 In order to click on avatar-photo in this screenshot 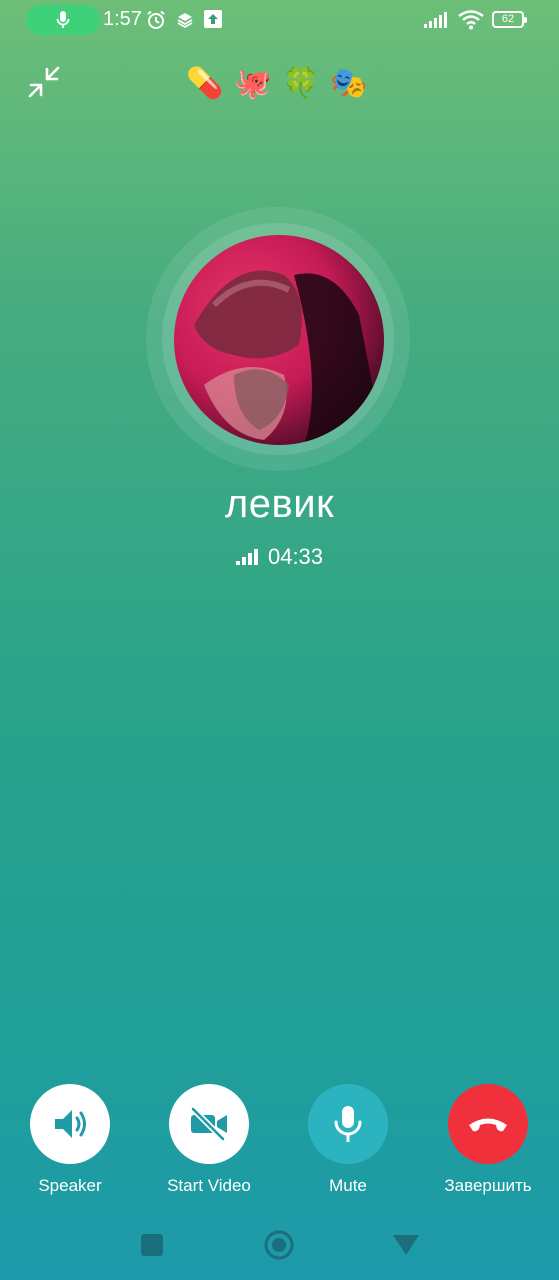, I will do `click(289, 357)`.